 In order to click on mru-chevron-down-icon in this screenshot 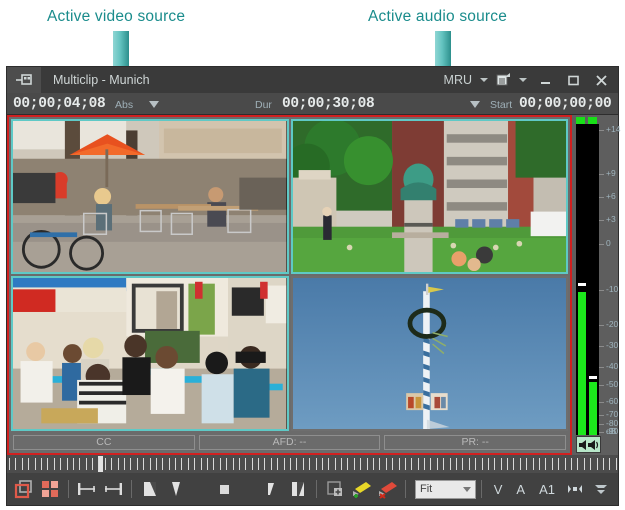, I will do `click(484, 80)`.